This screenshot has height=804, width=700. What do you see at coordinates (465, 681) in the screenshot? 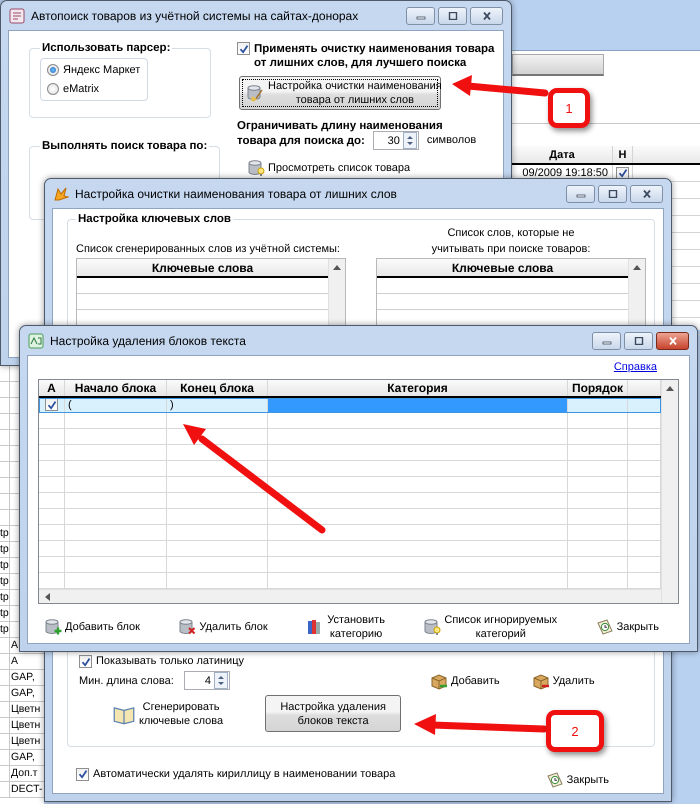
I see `add-button: Добавить` at bounding box center [465, 681].